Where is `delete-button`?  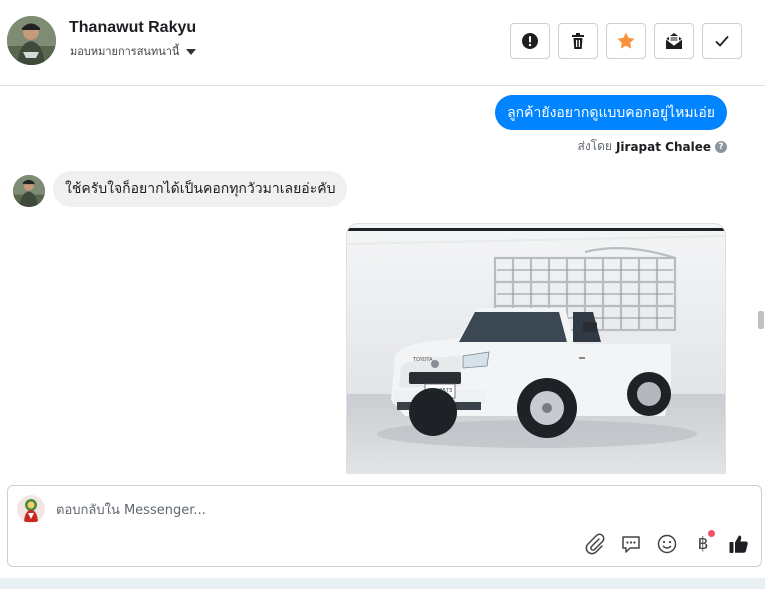
delete-button is located at coordinates (578, 41).